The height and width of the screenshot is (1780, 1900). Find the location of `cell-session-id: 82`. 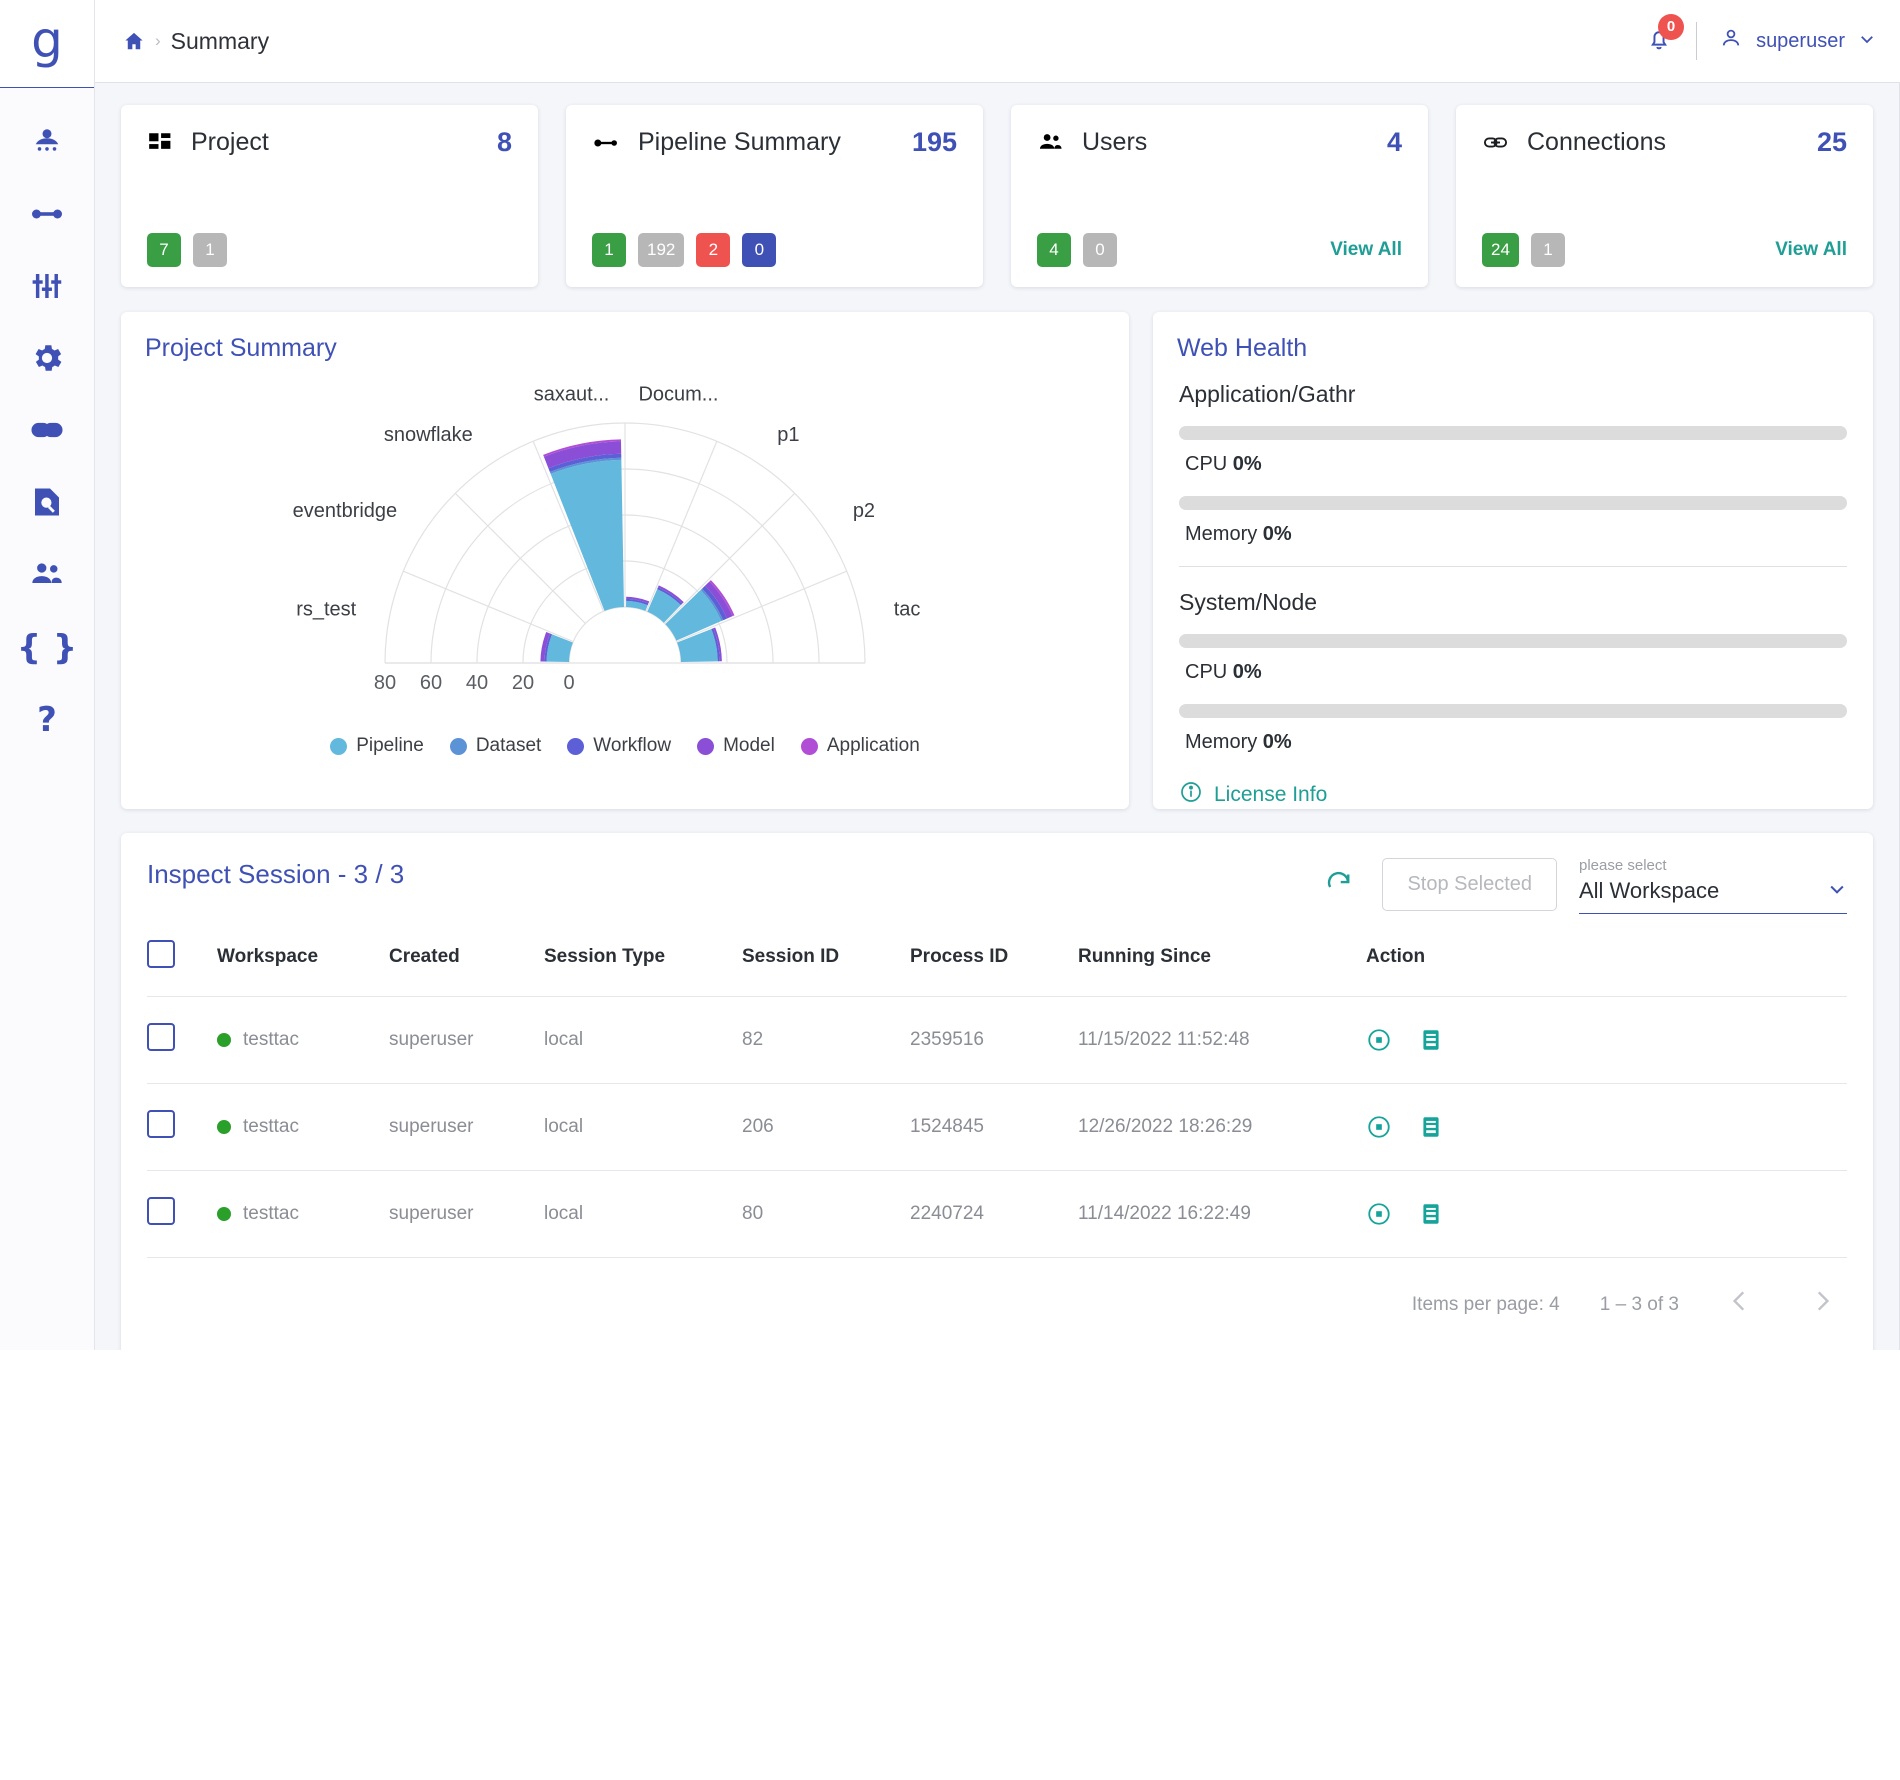

cell-session-id: 82 is located at coordinates (826, 1040).